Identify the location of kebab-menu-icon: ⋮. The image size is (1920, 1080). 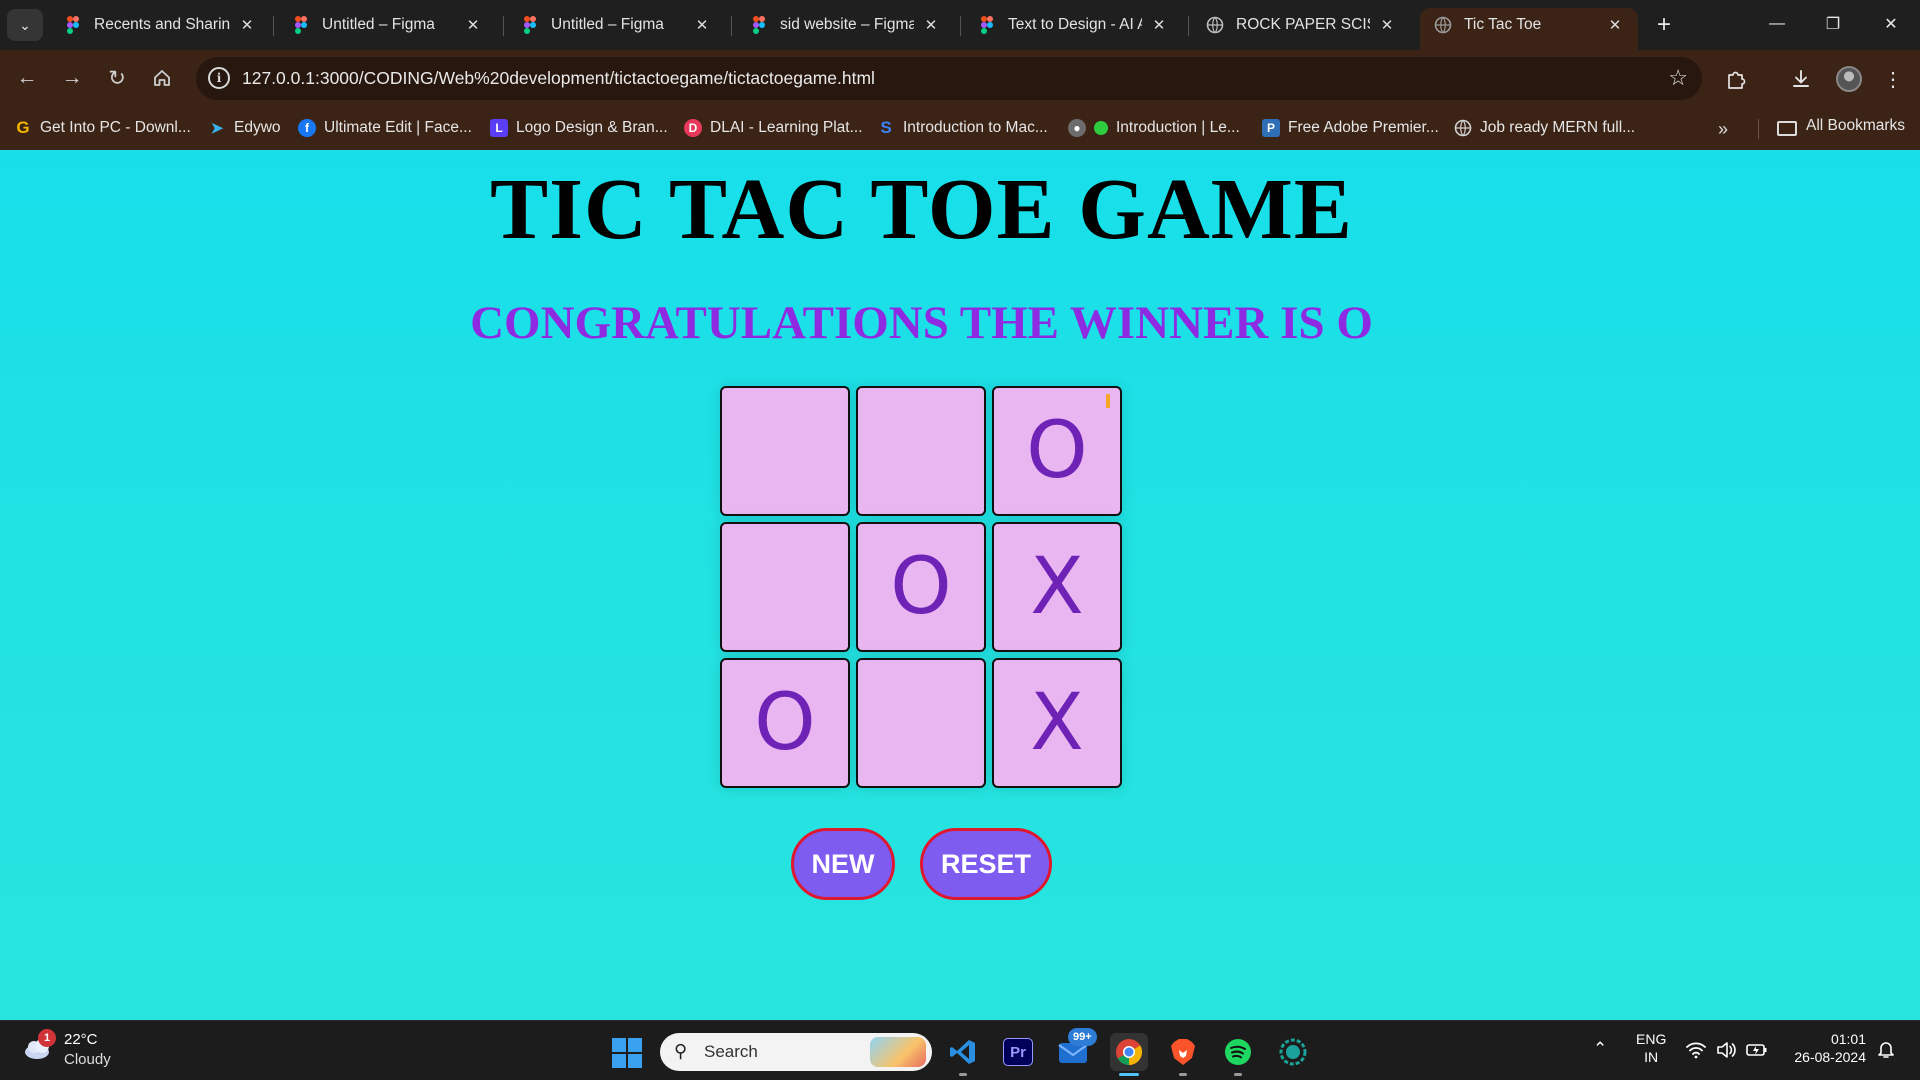
(1893, 79).